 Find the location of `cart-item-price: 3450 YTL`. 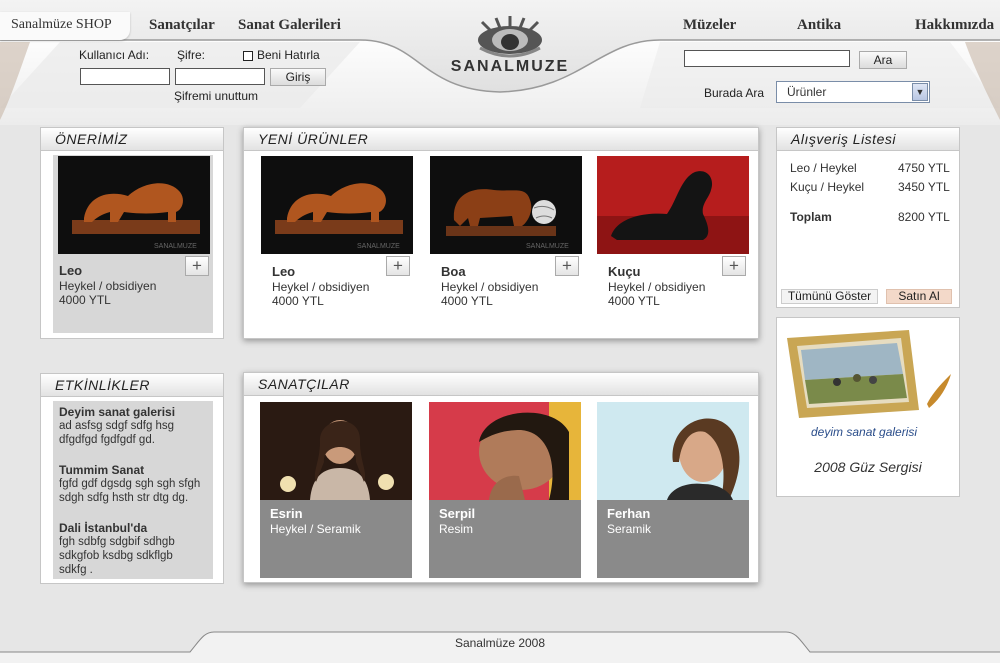

cart-item-price: 3450 YTL is located at coordinates (924, 187).